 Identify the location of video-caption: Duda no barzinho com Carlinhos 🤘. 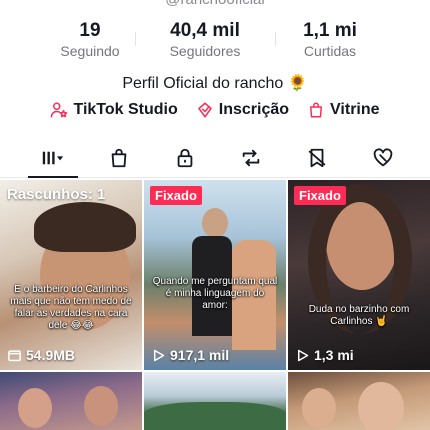
(359, 315).